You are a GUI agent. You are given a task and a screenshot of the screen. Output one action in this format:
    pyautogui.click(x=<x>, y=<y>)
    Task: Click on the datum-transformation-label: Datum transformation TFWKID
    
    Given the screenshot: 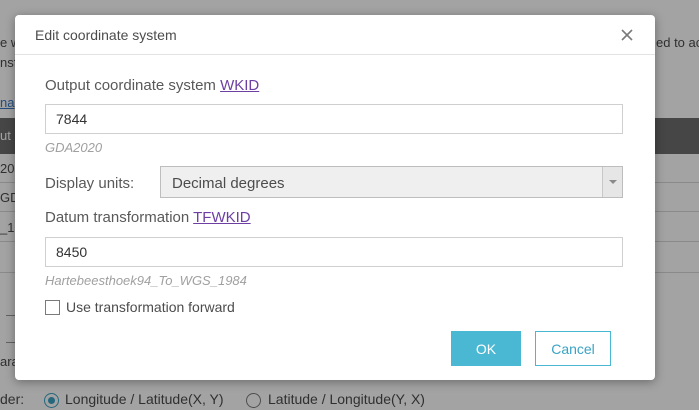 What is the action you would take?
    pyautogui.click(x=148, y=217)
    